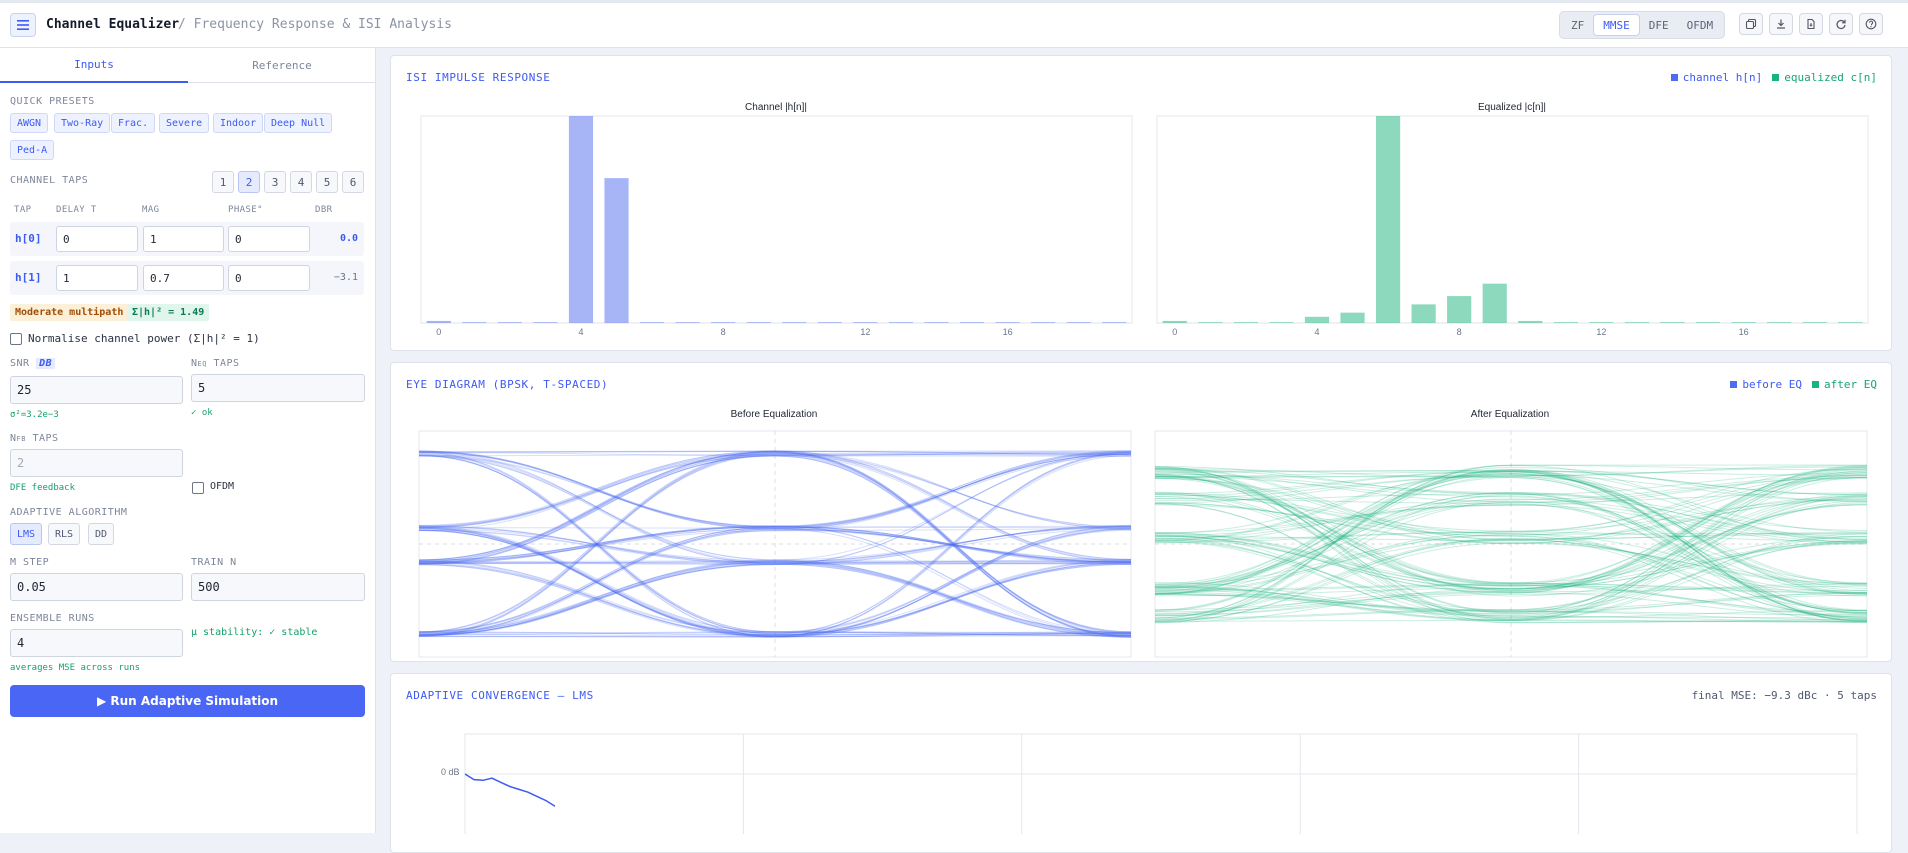 Image resolution: width=1908 pixels, height=853 pixels. What do you see at coordinates (28, 238) in the screenshot?
I see `tap-name: h[0]` at bounding box center [28, 238].